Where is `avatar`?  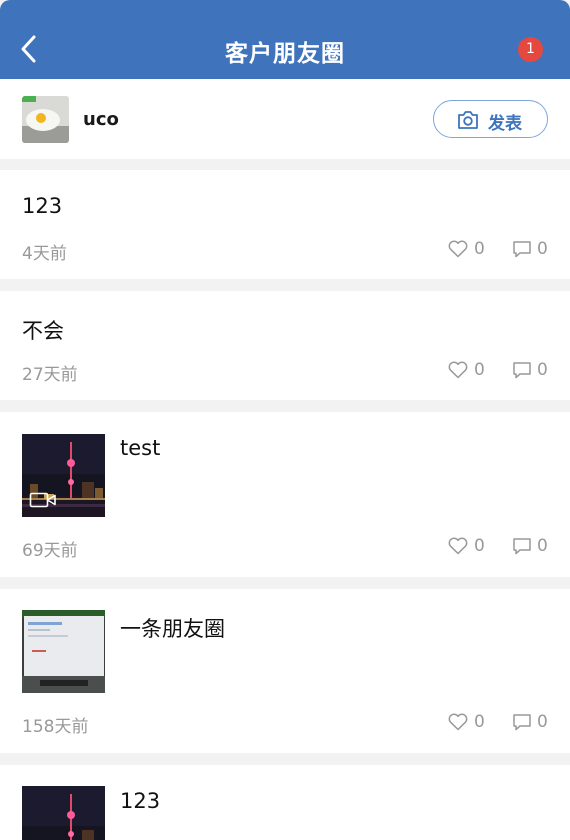
avatar is located at coordinates (45, 119).